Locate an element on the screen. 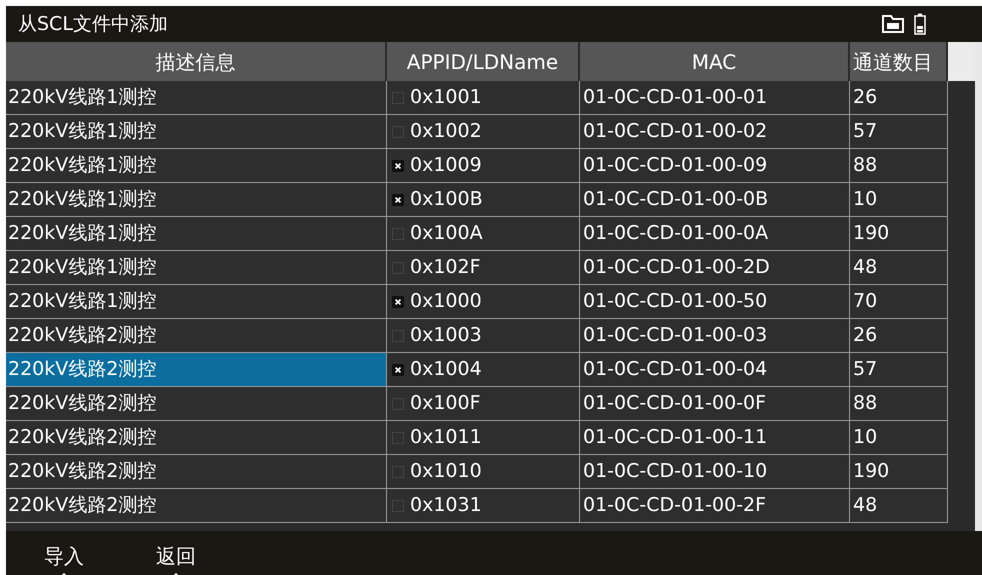  table-cell-text: 0x100A is located at coordinates (446, 233).